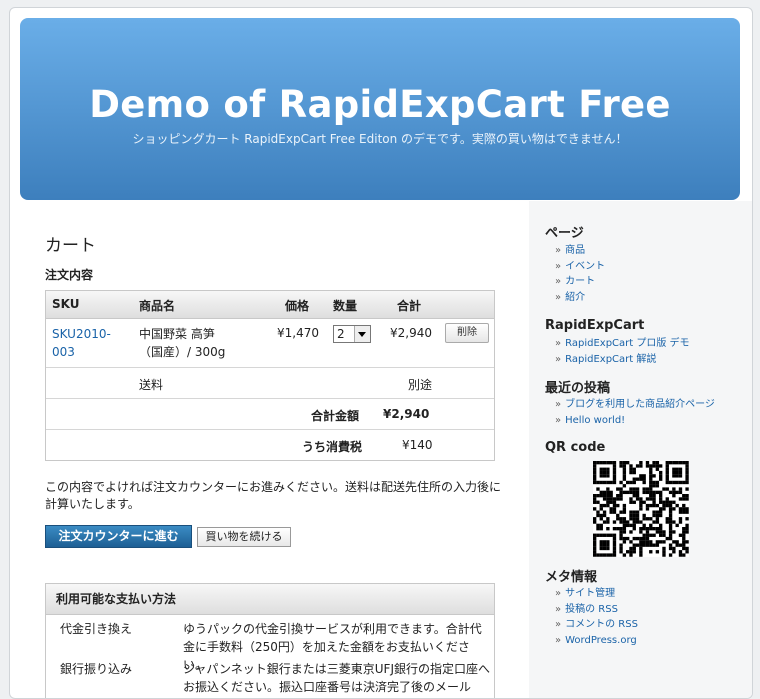 This screenshot has width=760, height=699. I want to click on sidebar-item-cart: » カート, so click(580, 282).